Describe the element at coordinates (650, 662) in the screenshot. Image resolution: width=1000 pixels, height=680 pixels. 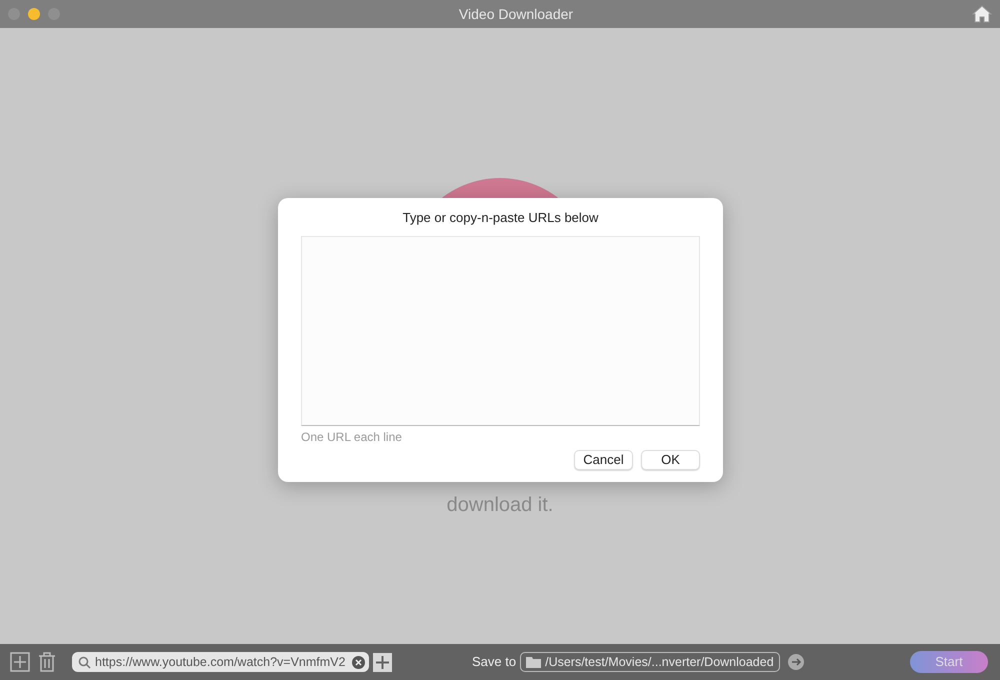
I see `save-path-field: /Users/test/Movies/...nverter/Downloaded` at that location.